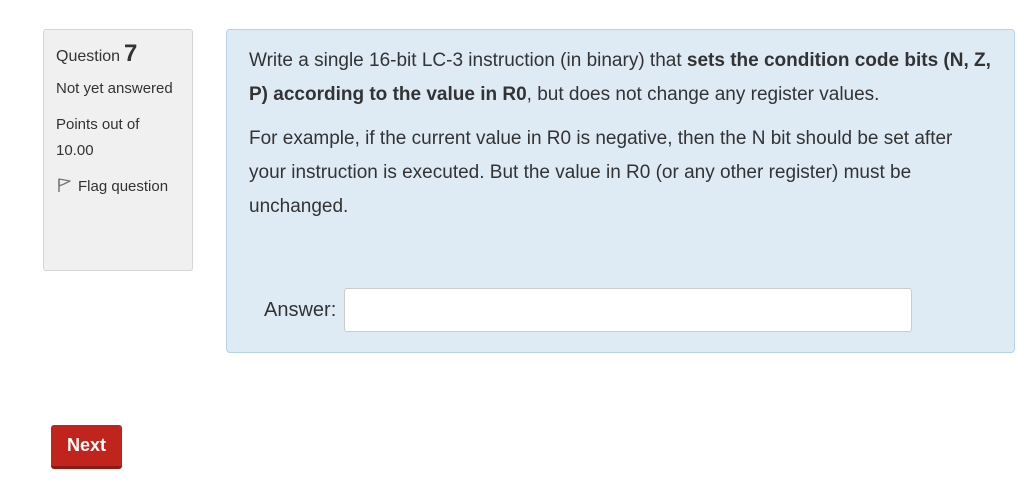 This screenshot has width=1024, height=491. I want to click on answer-label: Answer:, so click(300, 310).